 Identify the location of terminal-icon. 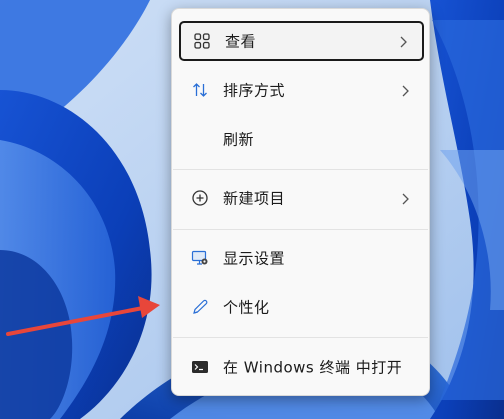
(200, 367).